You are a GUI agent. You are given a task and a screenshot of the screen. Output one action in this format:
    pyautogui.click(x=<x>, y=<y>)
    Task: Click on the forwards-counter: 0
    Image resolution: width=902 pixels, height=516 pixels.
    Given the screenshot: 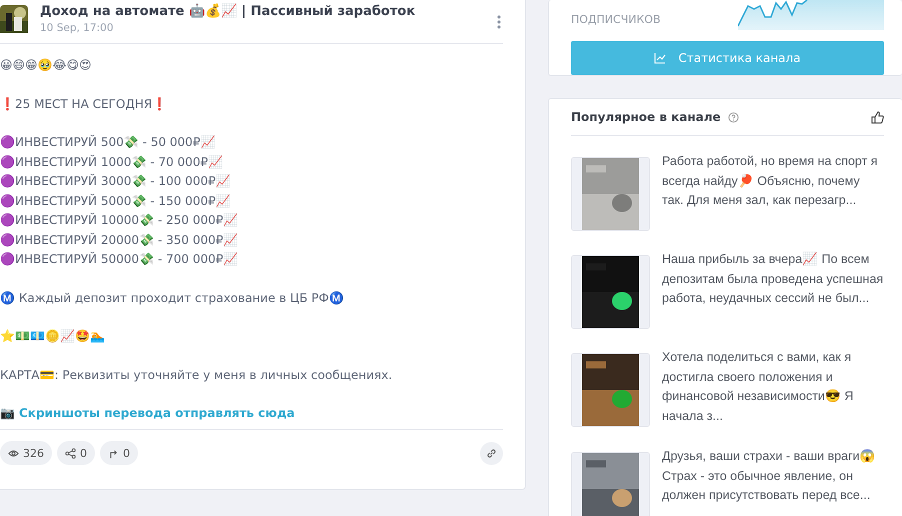 What is the action you would take?
    pyautogui.click(x=119, y=453)
    